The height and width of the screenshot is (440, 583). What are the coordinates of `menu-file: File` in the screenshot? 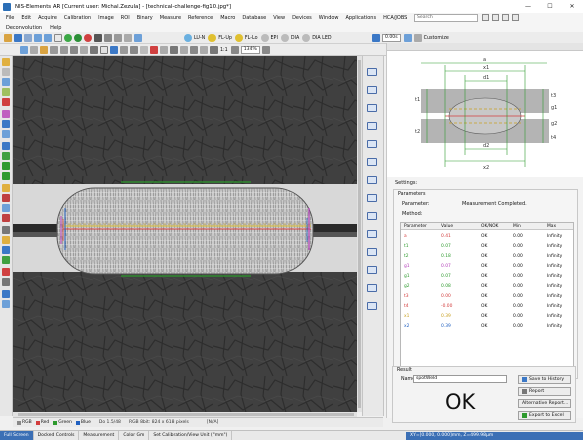 It's located at (10, 18).